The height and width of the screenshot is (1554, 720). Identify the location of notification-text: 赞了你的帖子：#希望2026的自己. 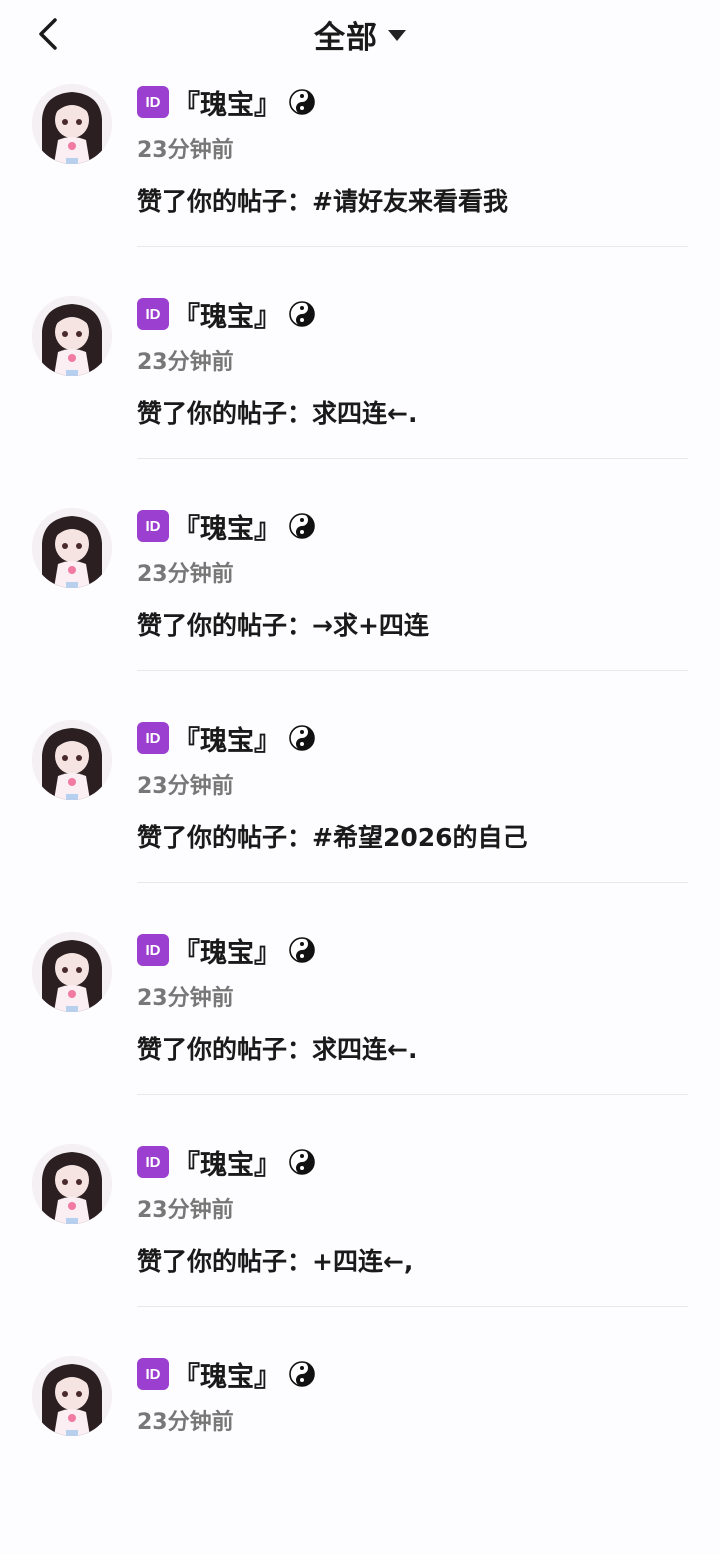
(332, 836).